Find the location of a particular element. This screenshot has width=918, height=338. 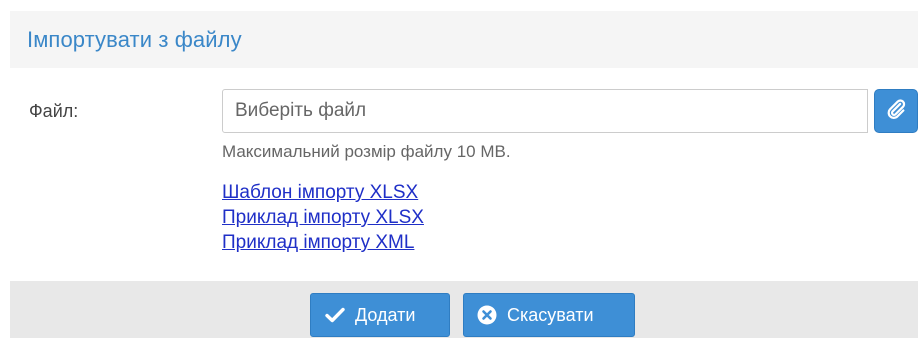

file-label: Файл: is located at coordinates (54, 111).